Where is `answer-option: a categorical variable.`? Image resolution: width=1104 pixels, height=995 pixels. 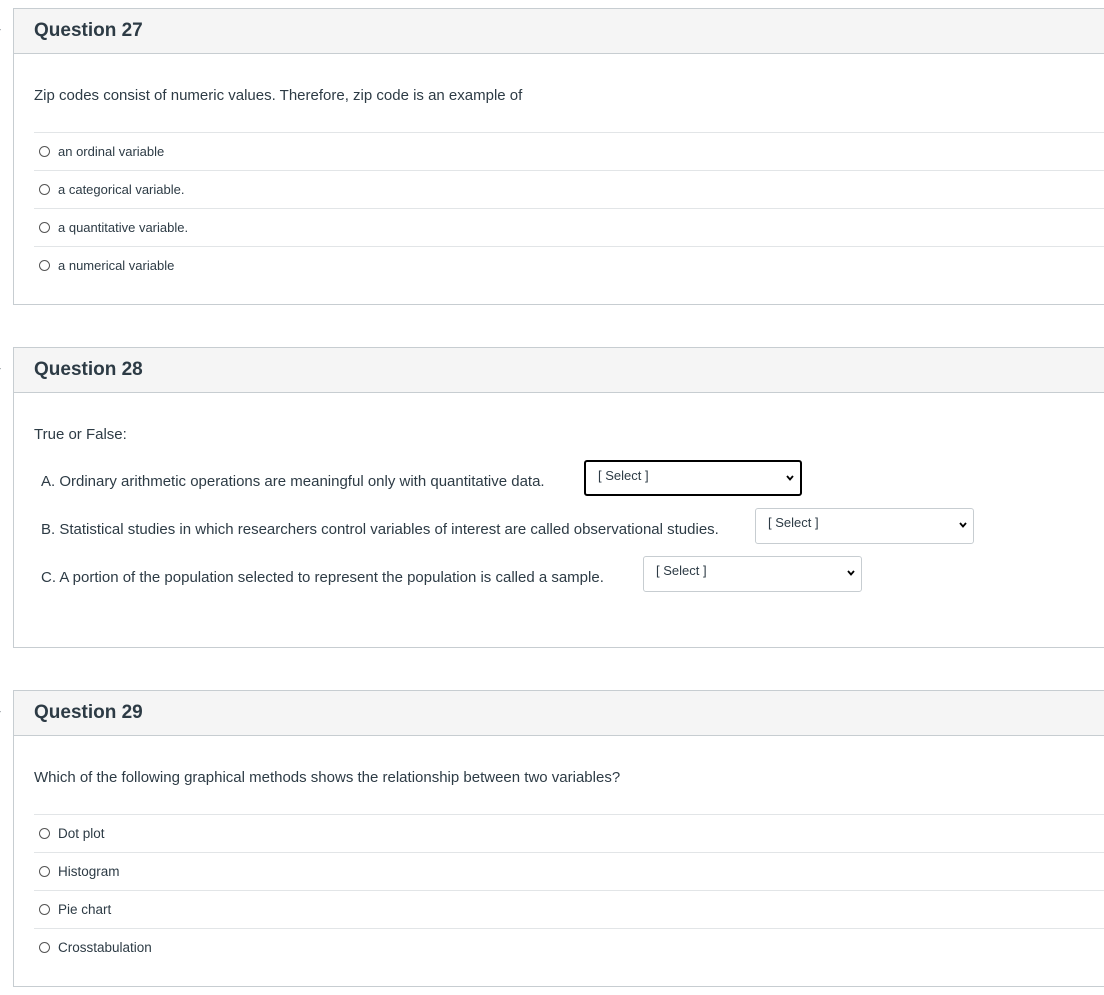 answer-option: a categorical variable. is located at coordinates (569, 189).